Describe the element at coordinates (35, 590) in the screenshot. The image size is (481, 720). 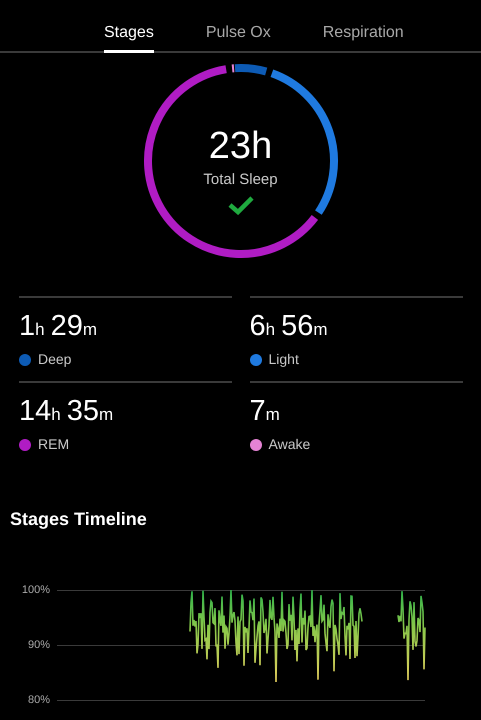
I see `axis-label: 100%` at that location.